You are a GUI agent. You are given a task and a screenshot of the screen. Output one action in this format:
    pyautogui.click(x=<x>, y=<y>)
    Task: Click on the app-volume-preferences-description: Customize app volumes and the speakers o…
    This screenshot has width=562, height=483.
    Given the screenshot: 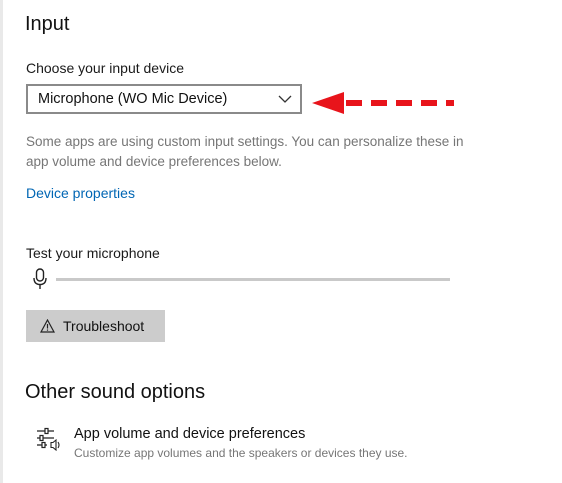 What is the action you would take?
    pyautogui.click(x=241, y=453)
    